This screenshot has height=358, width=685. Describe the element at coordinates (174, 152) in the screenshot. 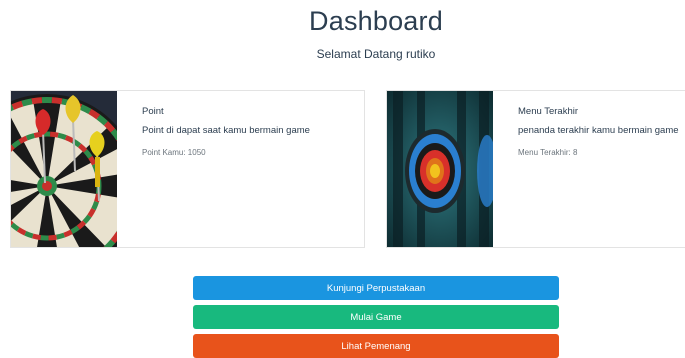

I see `point-value: Point Kamu: 1050` at that location.